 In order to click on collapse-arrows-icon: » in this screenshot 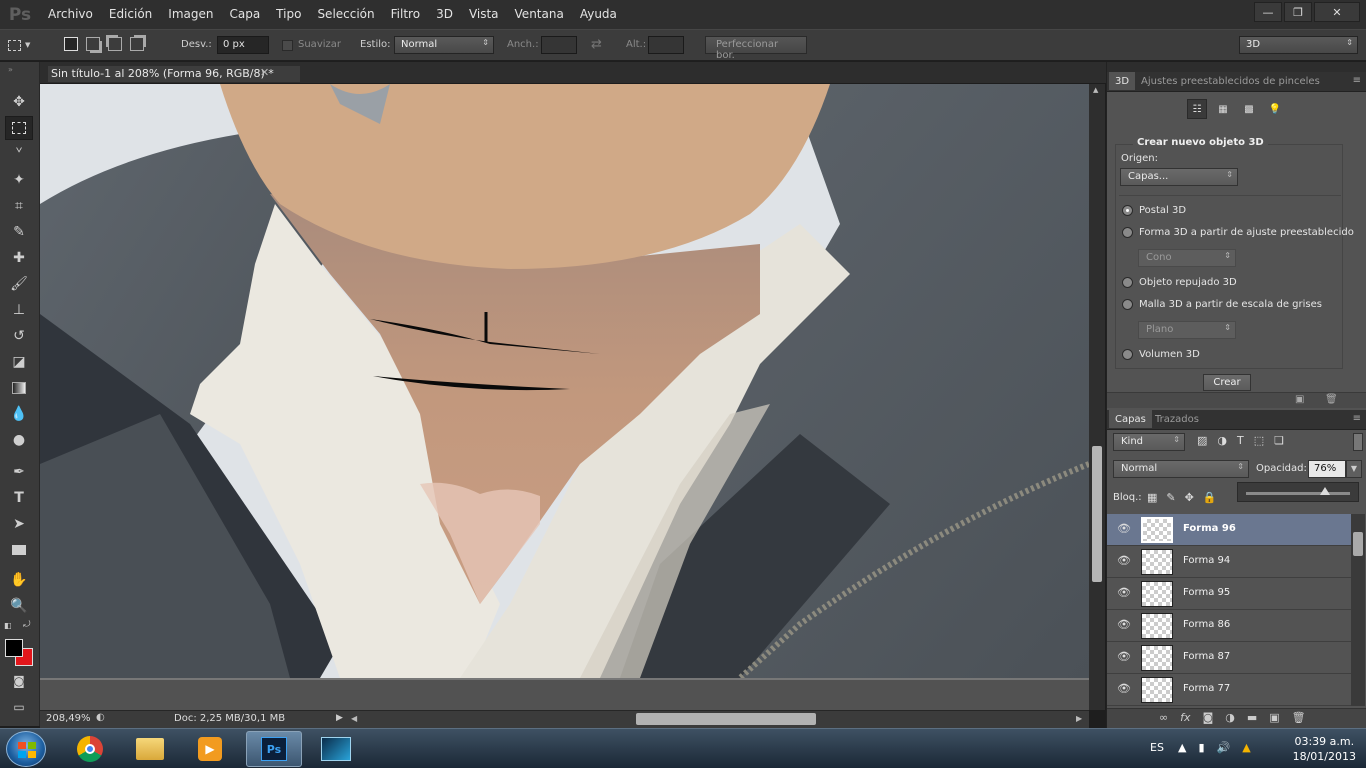, I will do `click(10, 69)`.